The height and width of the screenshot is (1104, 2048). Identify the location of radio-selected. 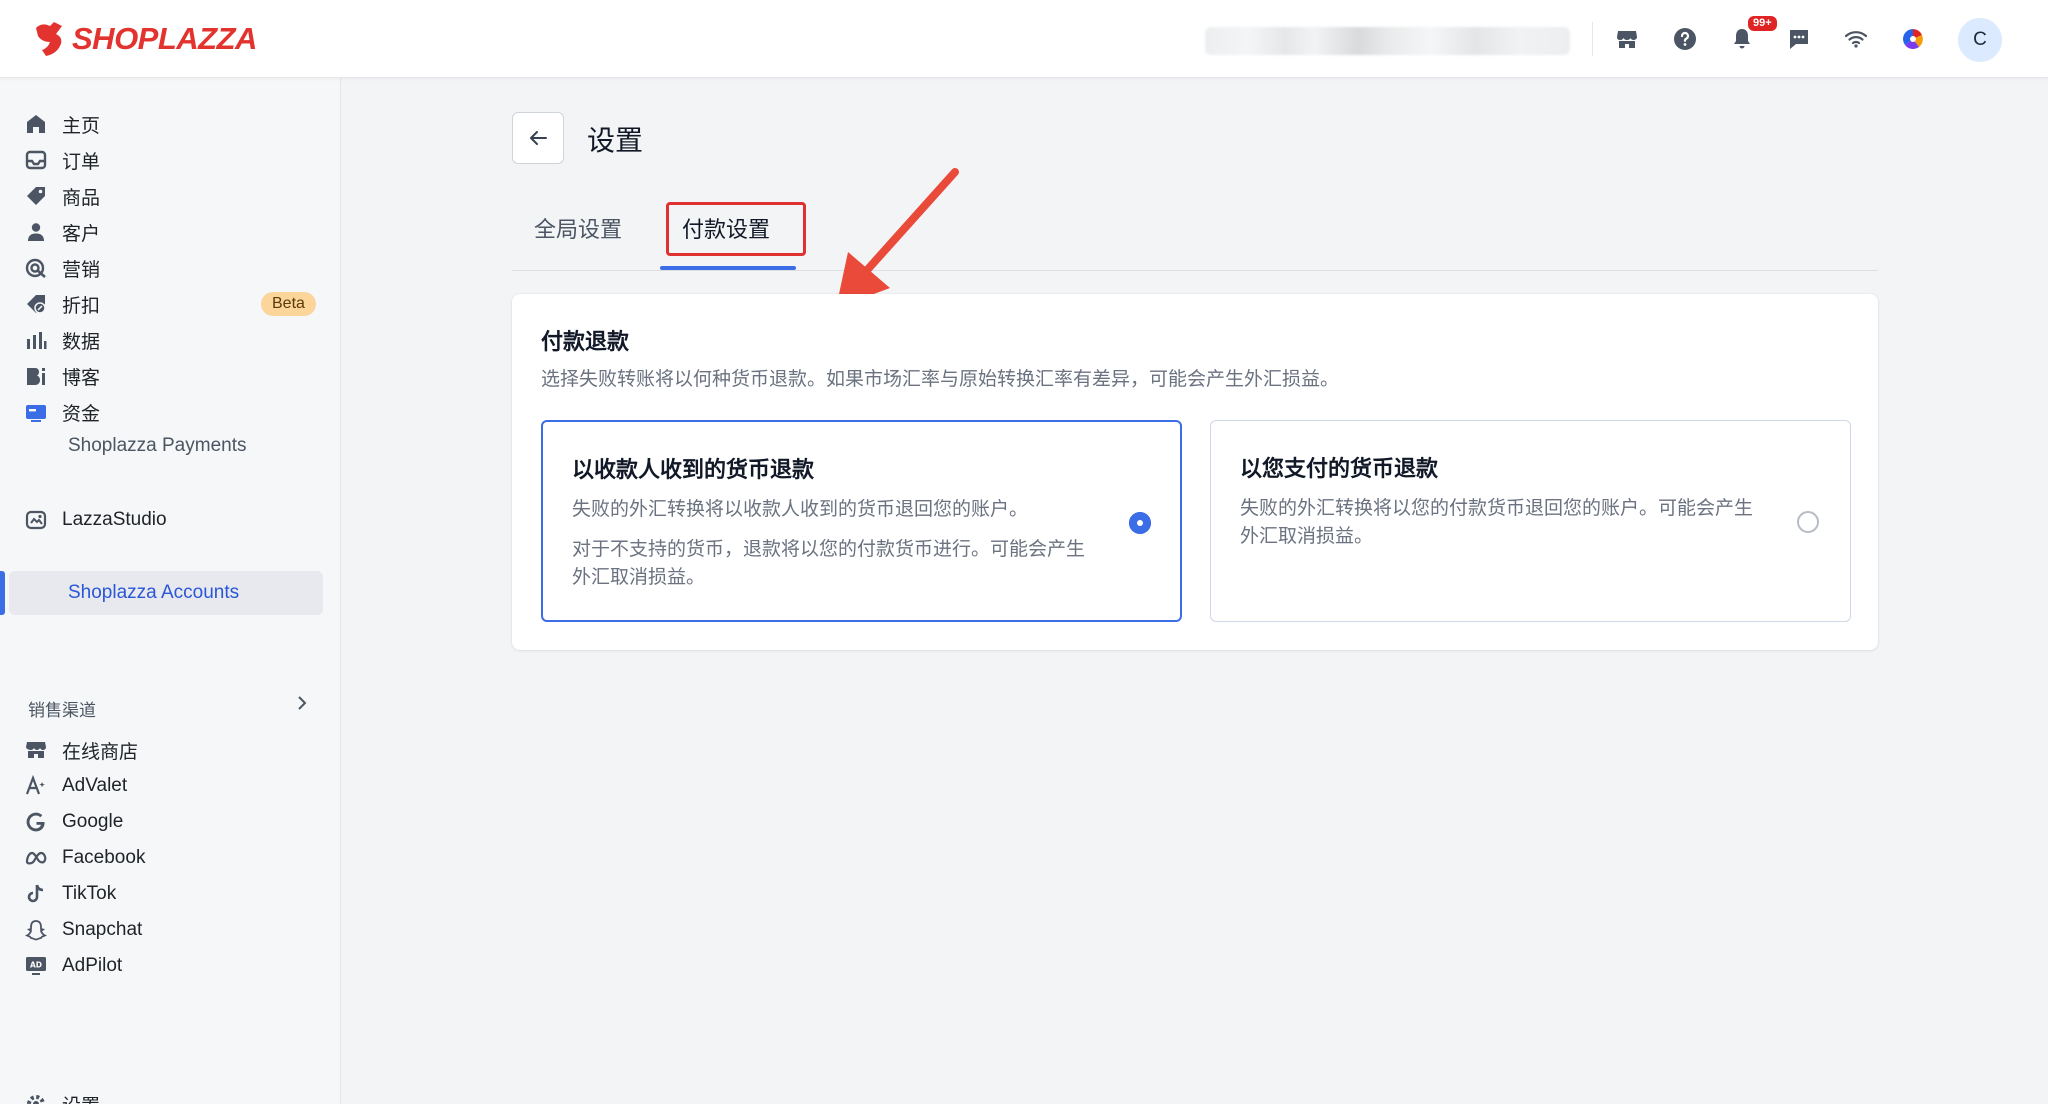
(1140, 523).